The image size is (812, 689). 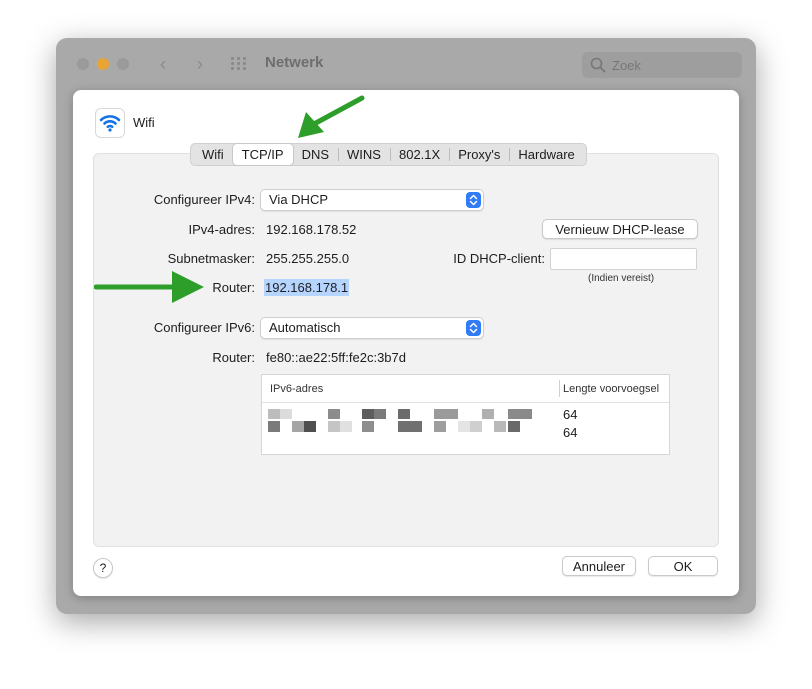 I want to click on tab-wifi: Wifi, so click(x=213, y=154).